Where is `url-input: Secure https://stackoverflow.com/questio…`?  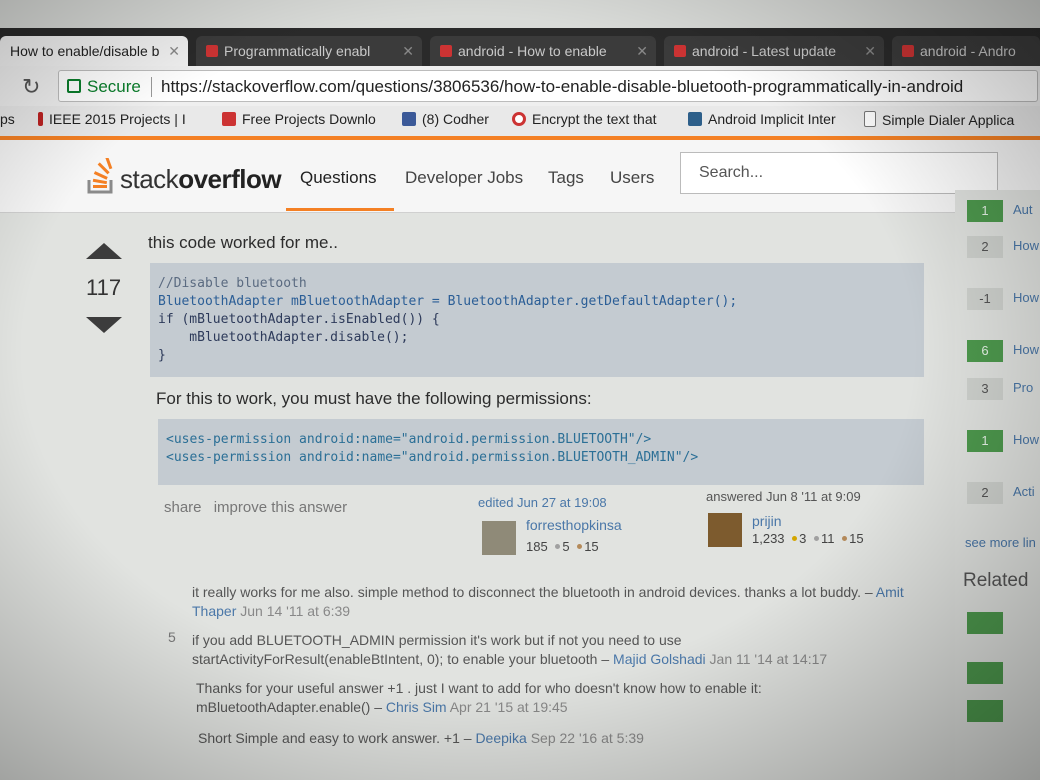
url-input: Secure https://stackoverflow.com/questio… is located at coordinates (548, 86).